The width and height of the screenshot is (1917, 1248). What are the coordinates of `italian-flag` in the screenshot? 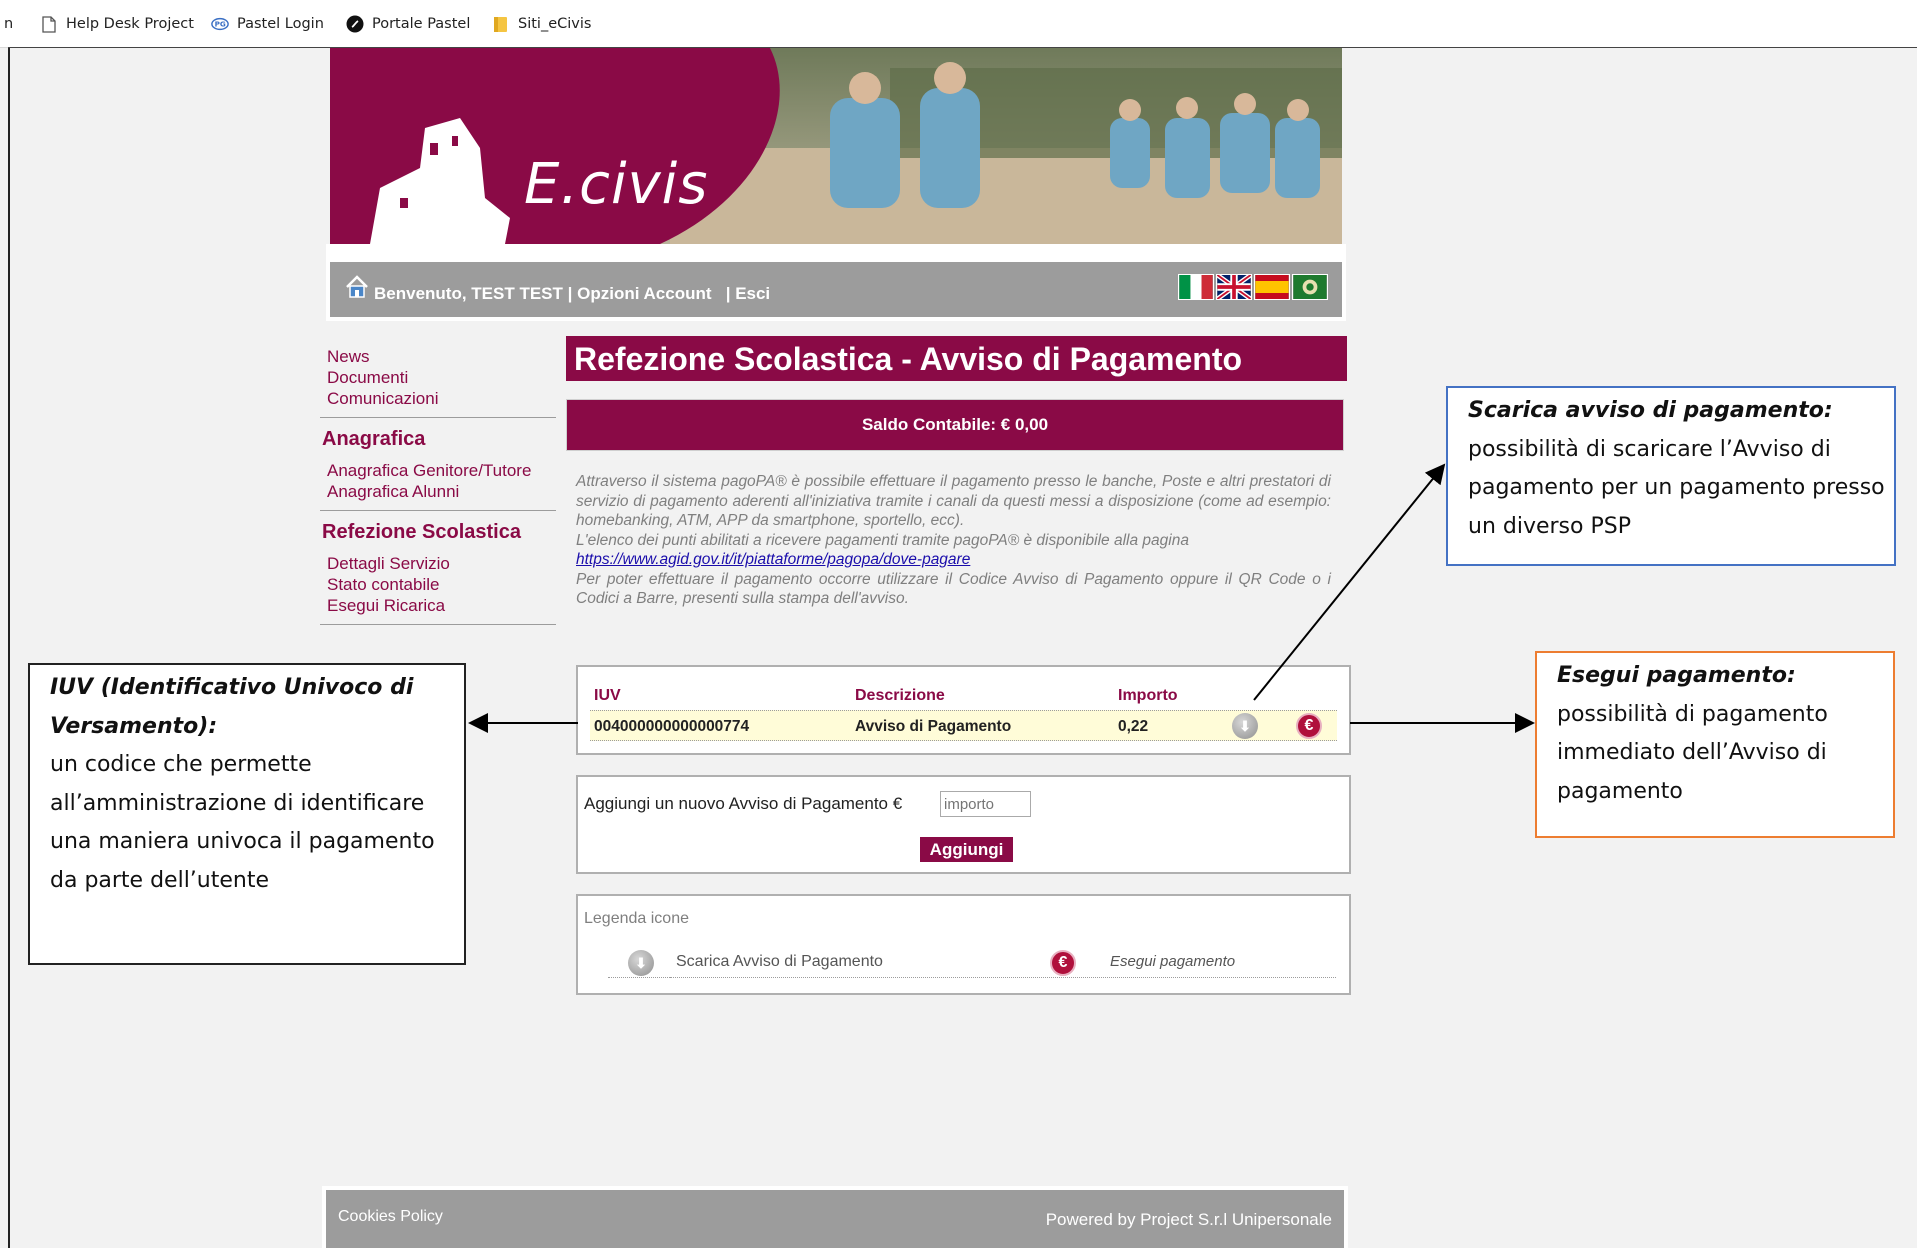 It's located at (1196, 287).